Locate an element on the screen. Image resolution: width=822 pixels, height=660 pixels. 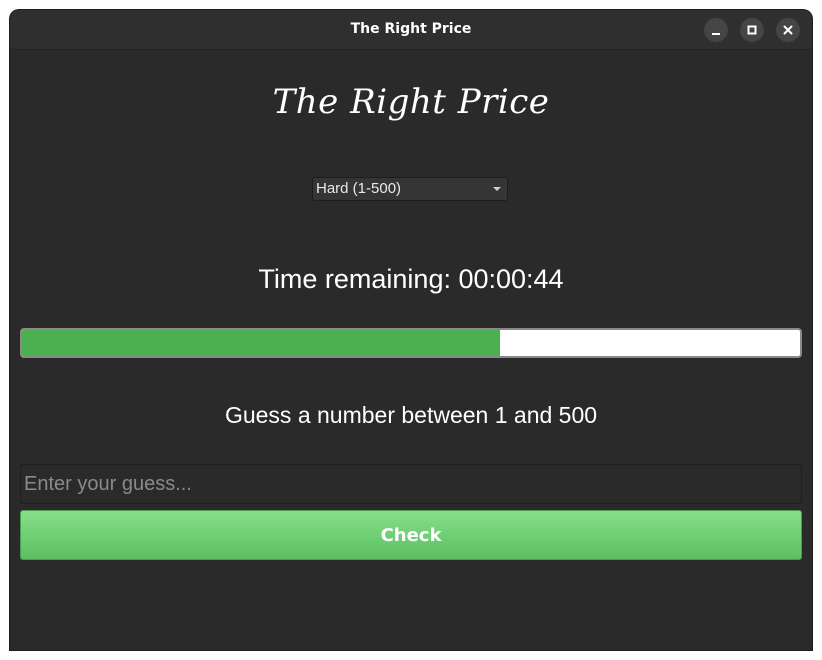
app-heading: The Right Price is located at coordinates (411, 102).